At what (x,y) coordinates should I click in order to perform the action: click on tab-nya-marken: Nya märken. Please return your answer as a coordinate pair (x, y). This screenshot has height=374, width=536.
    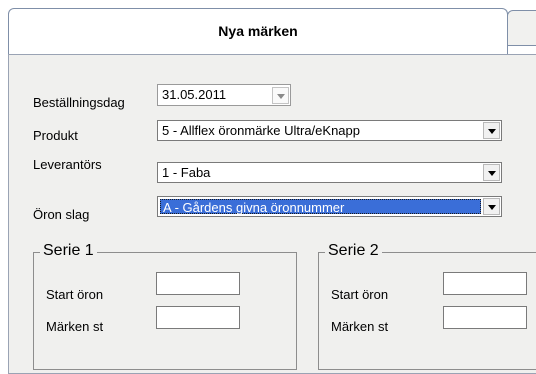
    Looking at the image, I should click on (258, 31).